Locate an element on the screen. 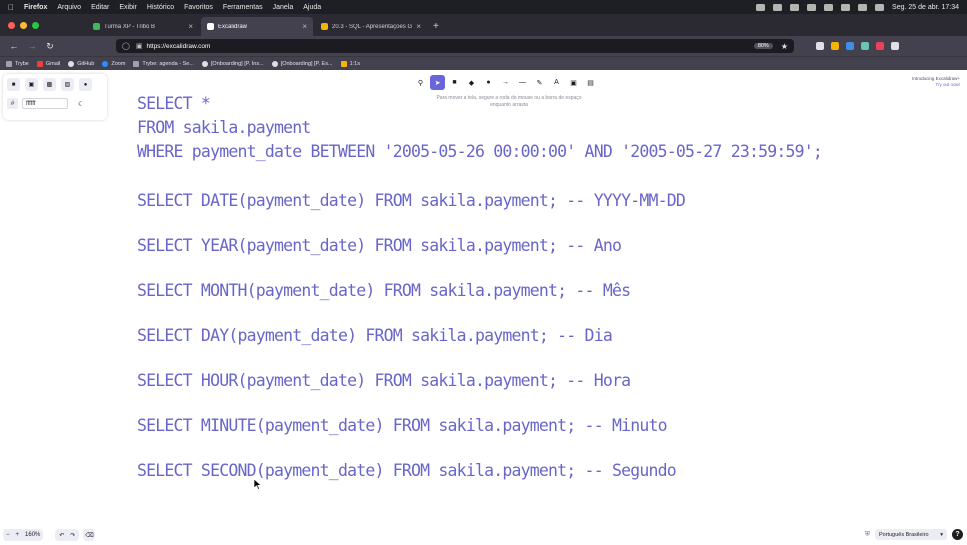 This screenshot has width=967, height=545. menubar-clock: Seg. 25 de abr. 17:34 is located at coordinates (925, 7).